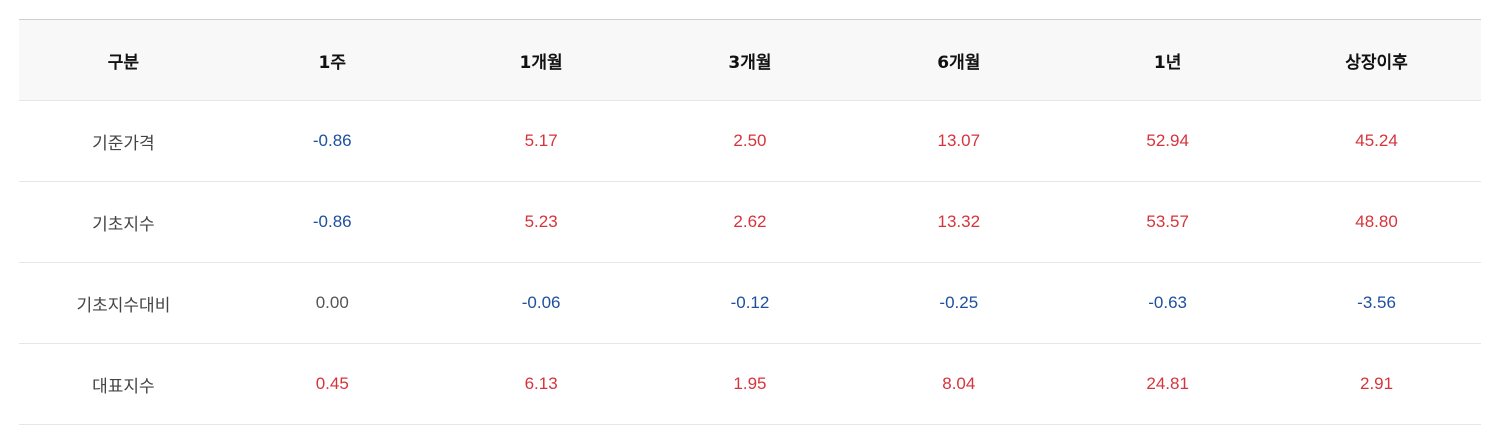 The width and height of the screenshot is (1501, 440). What do you see at coordinates (1168, 222) in the screenshot?
I see `table-cell: 53.57` at bounding box center [1168, 222].